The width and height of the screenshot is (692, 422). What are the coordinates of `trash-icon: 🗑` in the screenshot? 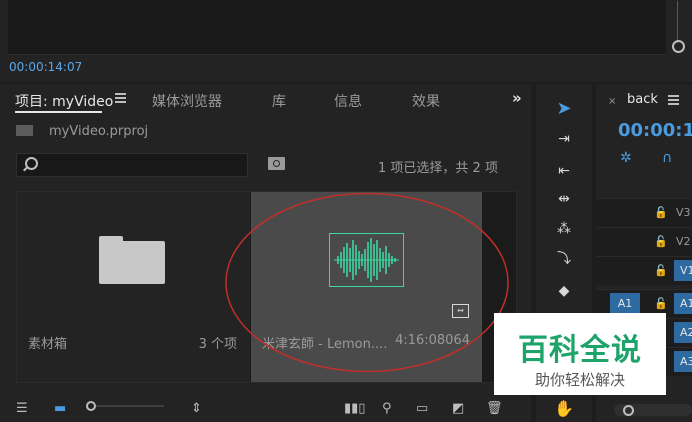 It's located at (494, 408).